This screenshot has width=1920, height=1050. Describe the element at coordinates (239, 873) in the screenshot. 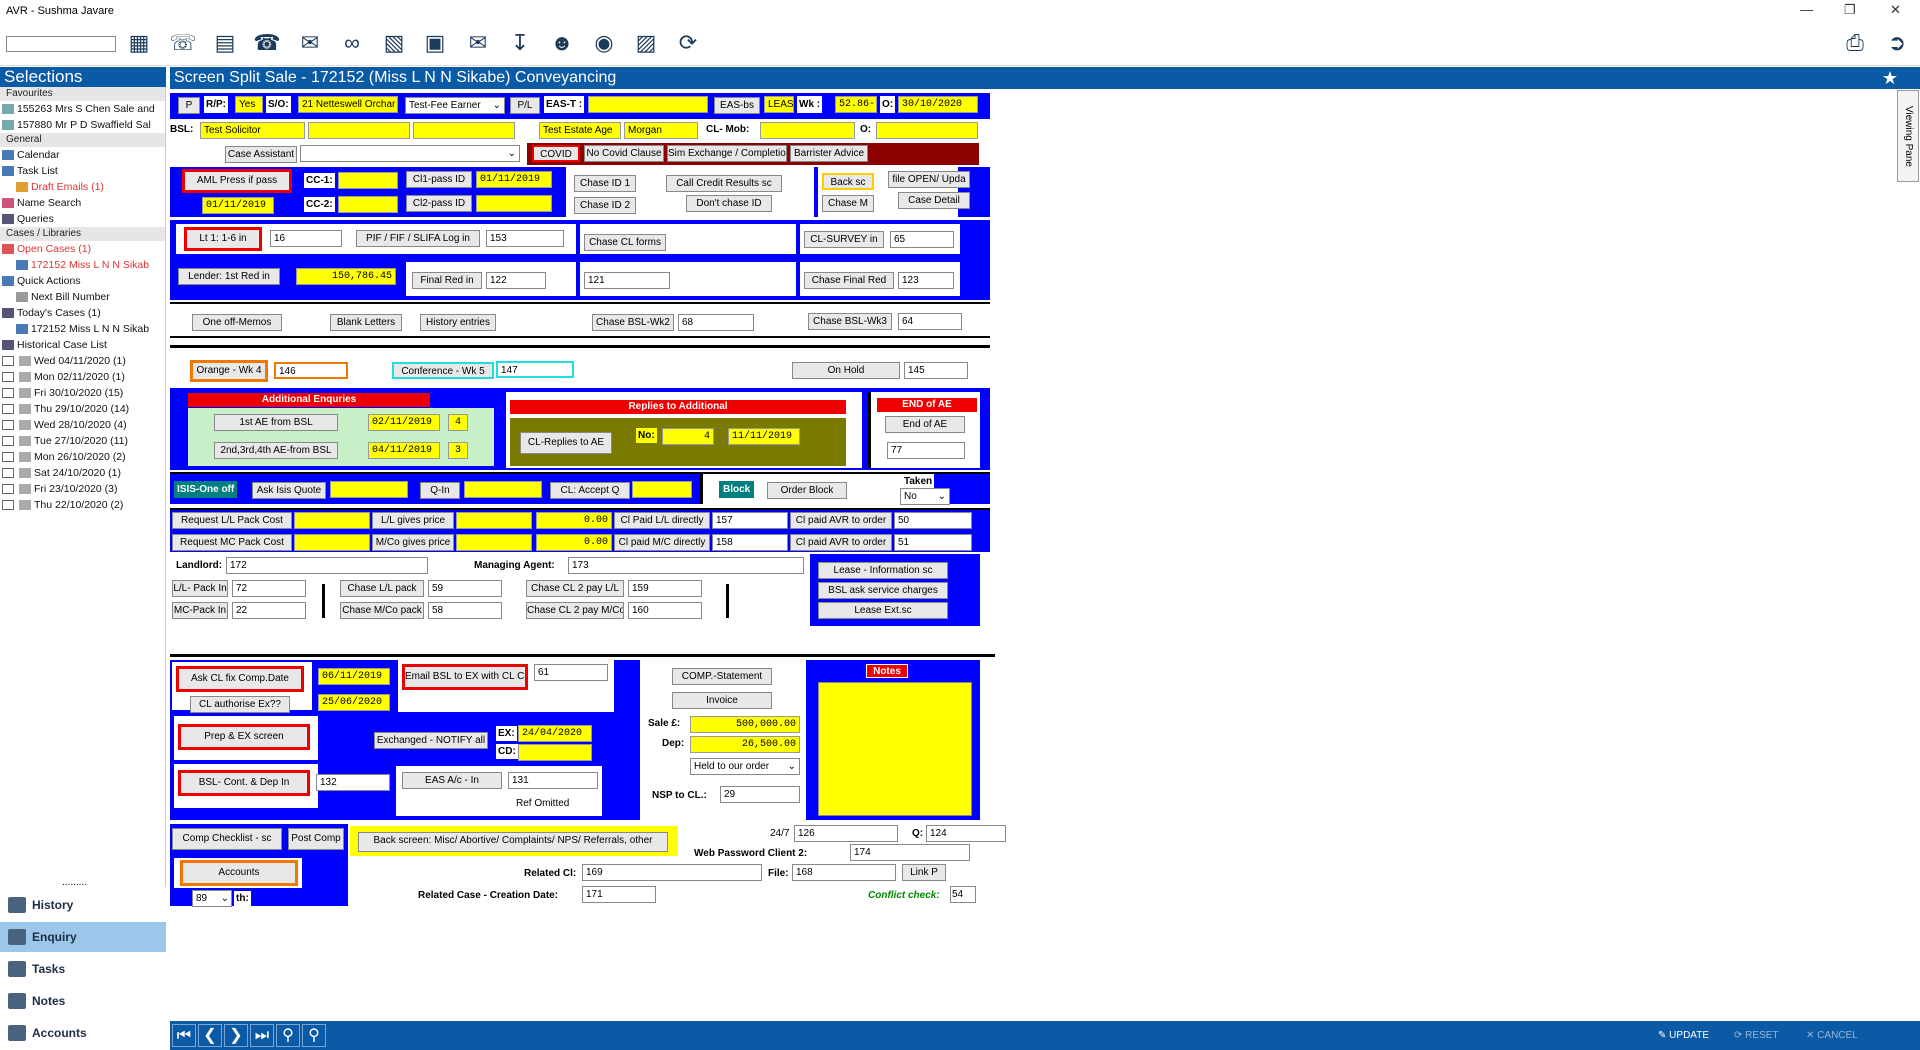

I see `accounts-button: Accounts` at that location.